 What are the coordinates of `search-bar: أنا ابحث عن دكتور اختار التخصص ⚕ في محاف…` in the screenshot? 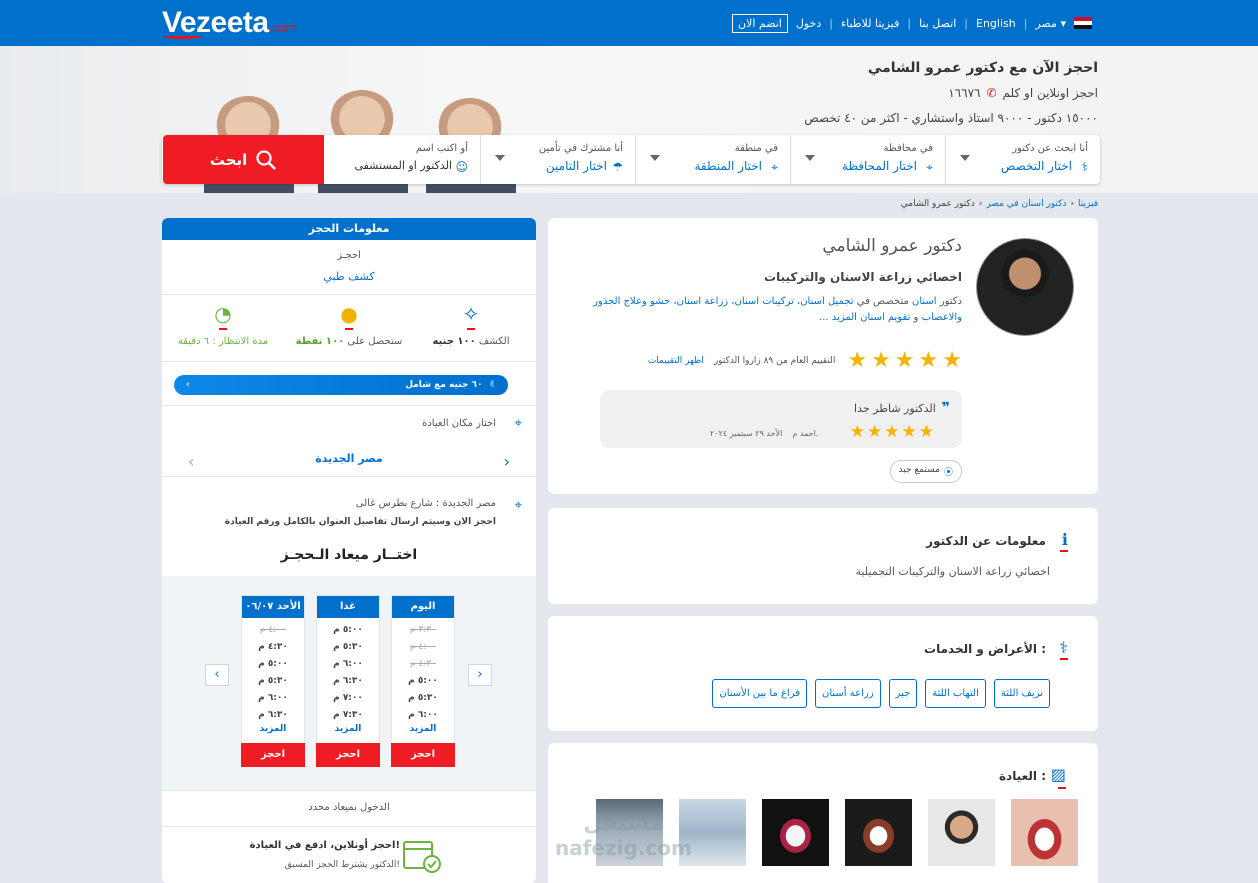 It's located at (631, 159).